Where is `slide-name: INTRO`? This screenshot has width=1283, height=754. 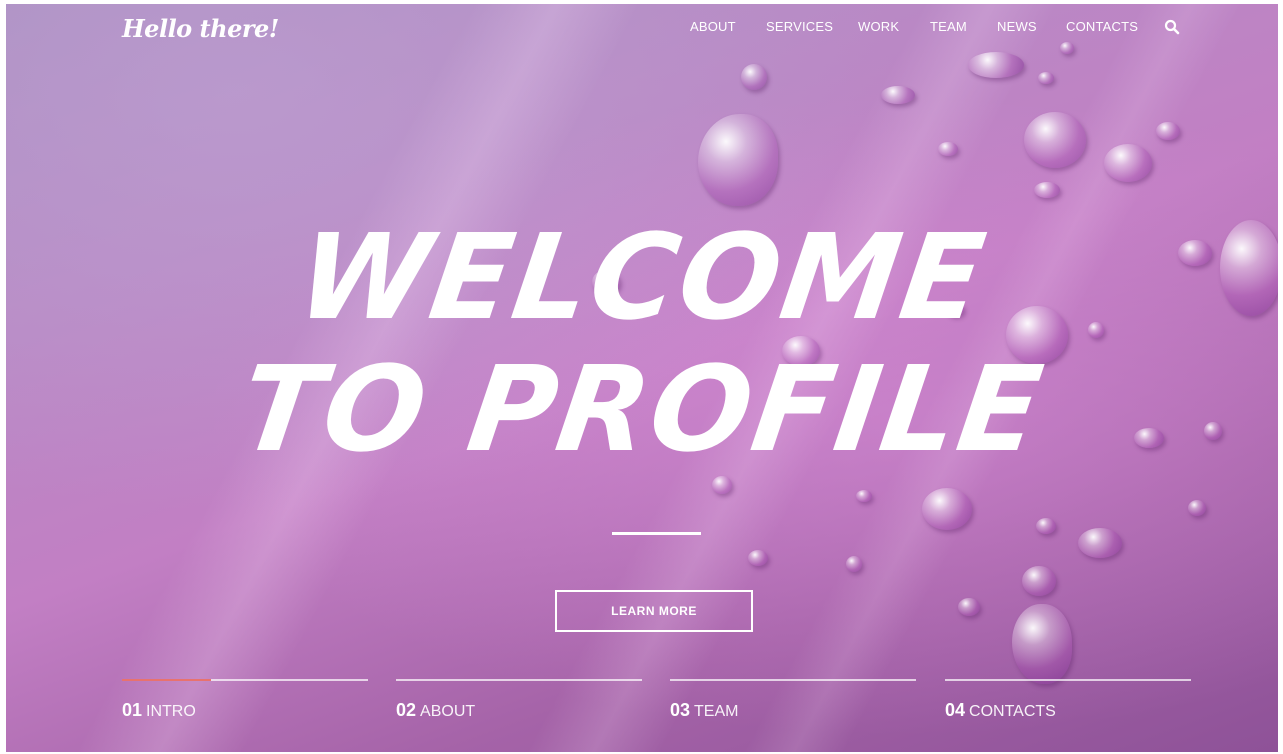 slide-name: INTRO is located at coordinates (171, 711).